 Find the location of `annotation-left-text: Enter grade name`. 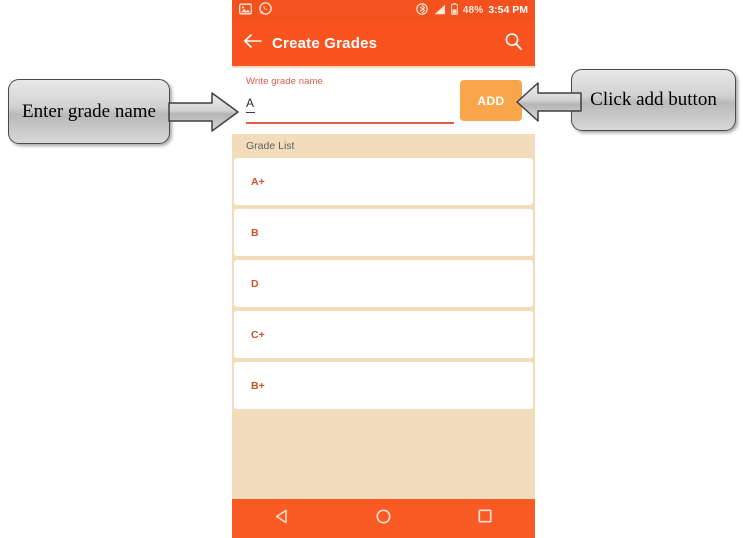

annotation-left-text: Enter grade name is located at coordinates (89, 111).